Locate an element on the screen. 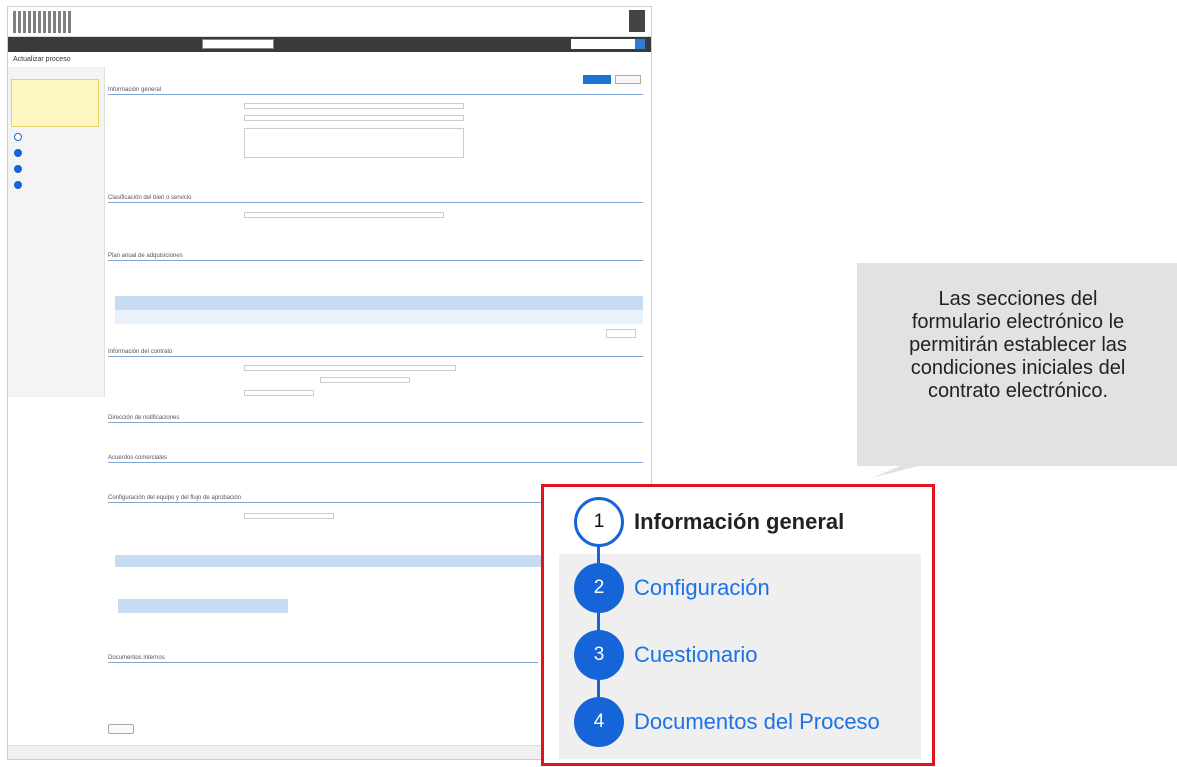 Image resolution: width=1177 pixels, height=767 pixels. callout-line: formulario electrónico le is located at coordinates (1018, 322).